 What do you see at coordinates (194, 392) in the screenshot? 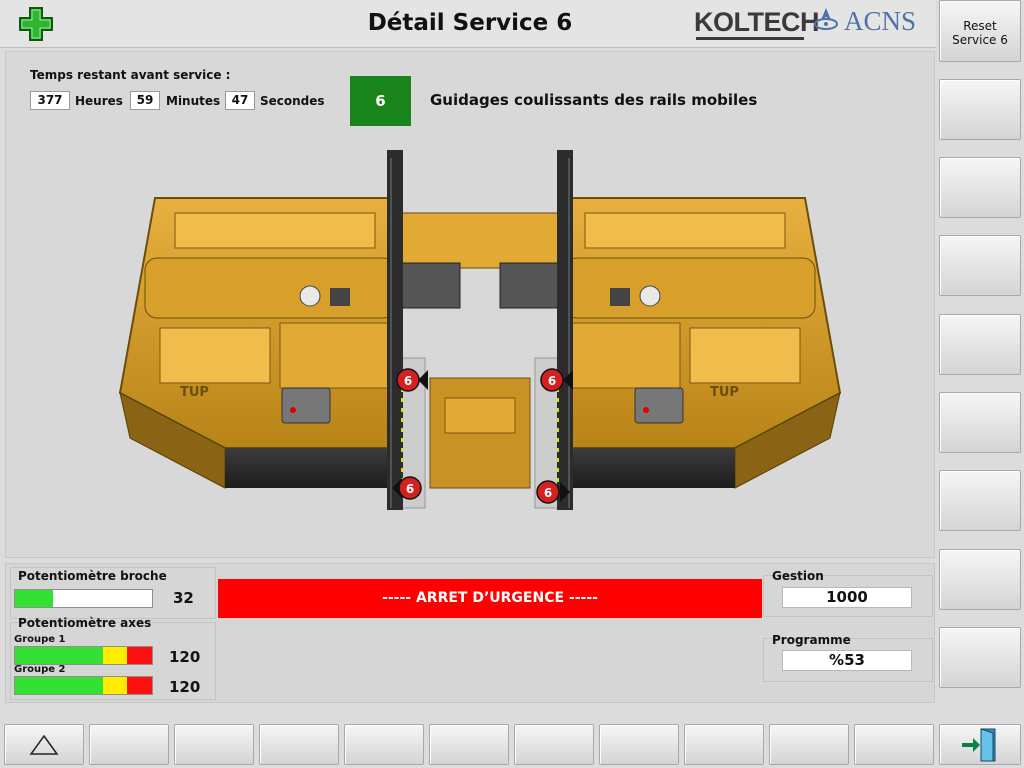
I see `left-brand-label: TUP` at bounding box center [194, 392].